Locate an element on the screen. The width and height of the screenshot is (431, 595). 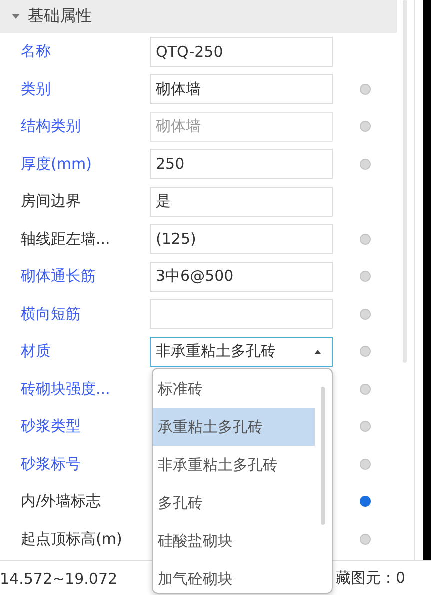
property-label: 类别 is located at coordinates (36, 89).